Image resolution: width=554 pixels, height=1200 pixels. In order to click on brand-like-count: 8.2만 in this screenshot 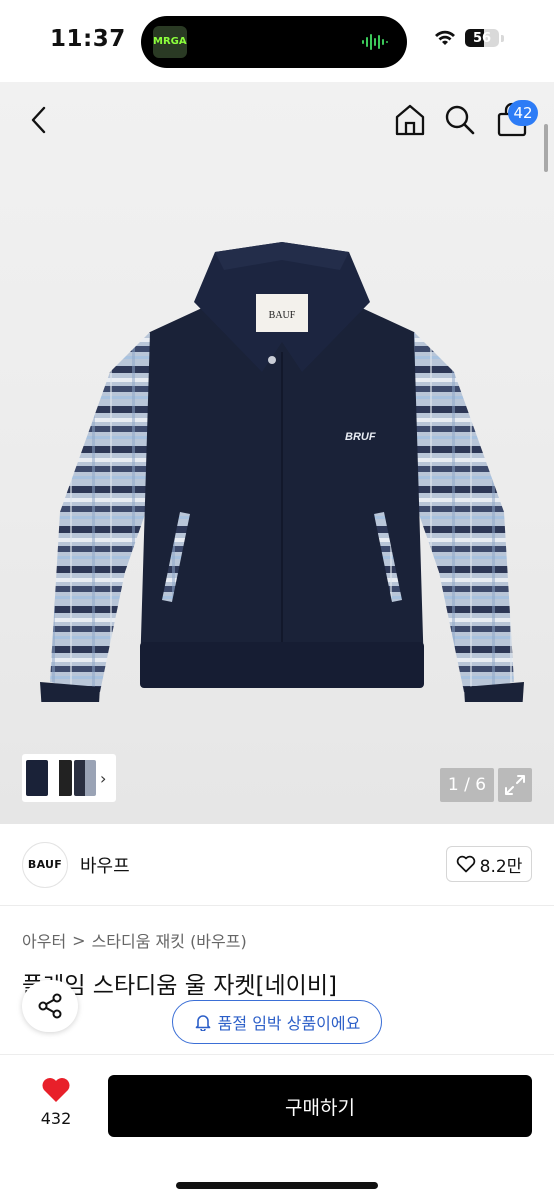, I will do `click(501, 866)`.